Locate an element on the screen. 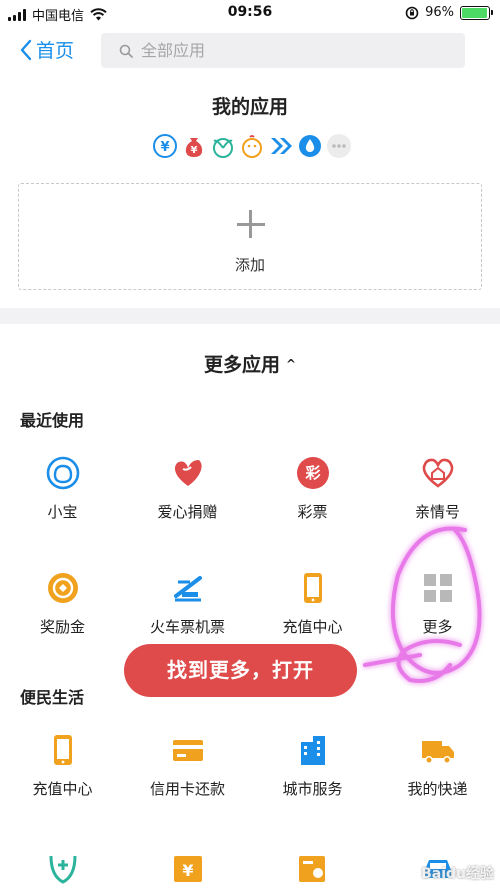 The height and width of the screenshot is (889, 500). app-label: 亲情号 is located at coordinates (437, 512).